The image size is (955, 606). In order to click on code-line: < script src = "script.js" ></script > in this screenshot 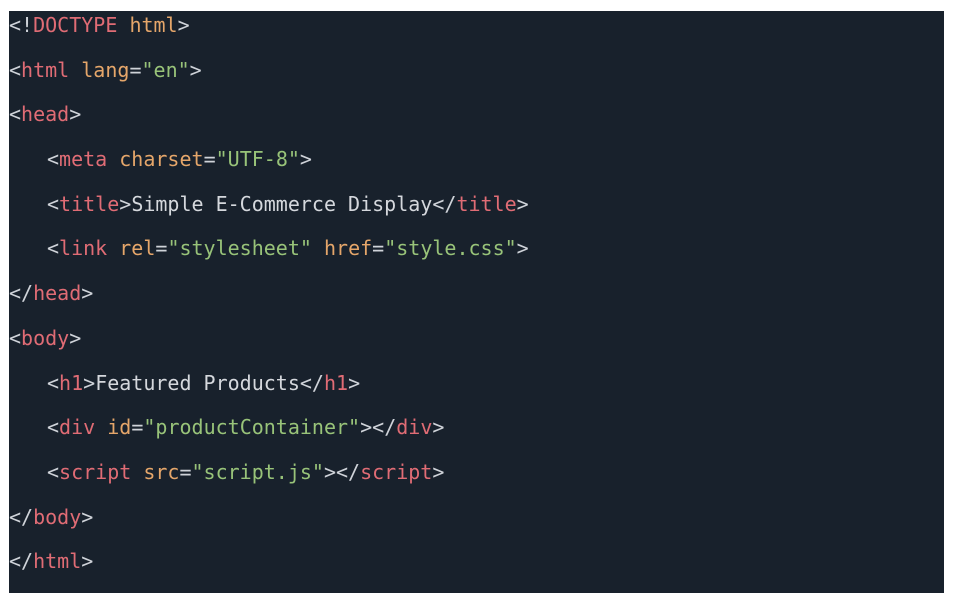, I will do `click(476, 482)`.